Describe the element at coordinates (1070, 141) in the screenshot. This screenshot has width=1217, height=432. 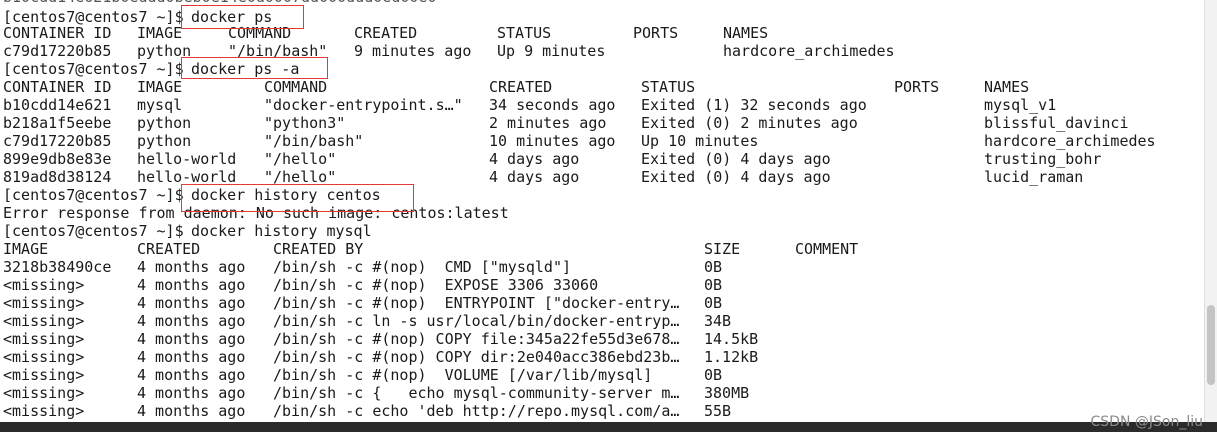
I see `names-cell: hardcore_archimedes` at that location.